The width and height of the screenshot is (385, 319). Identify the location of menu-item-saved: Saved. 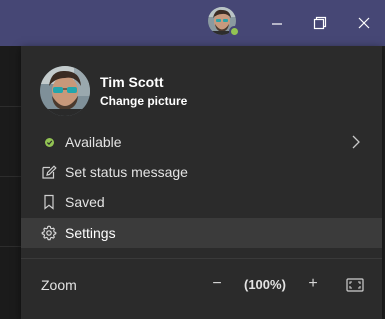
(201, 202).